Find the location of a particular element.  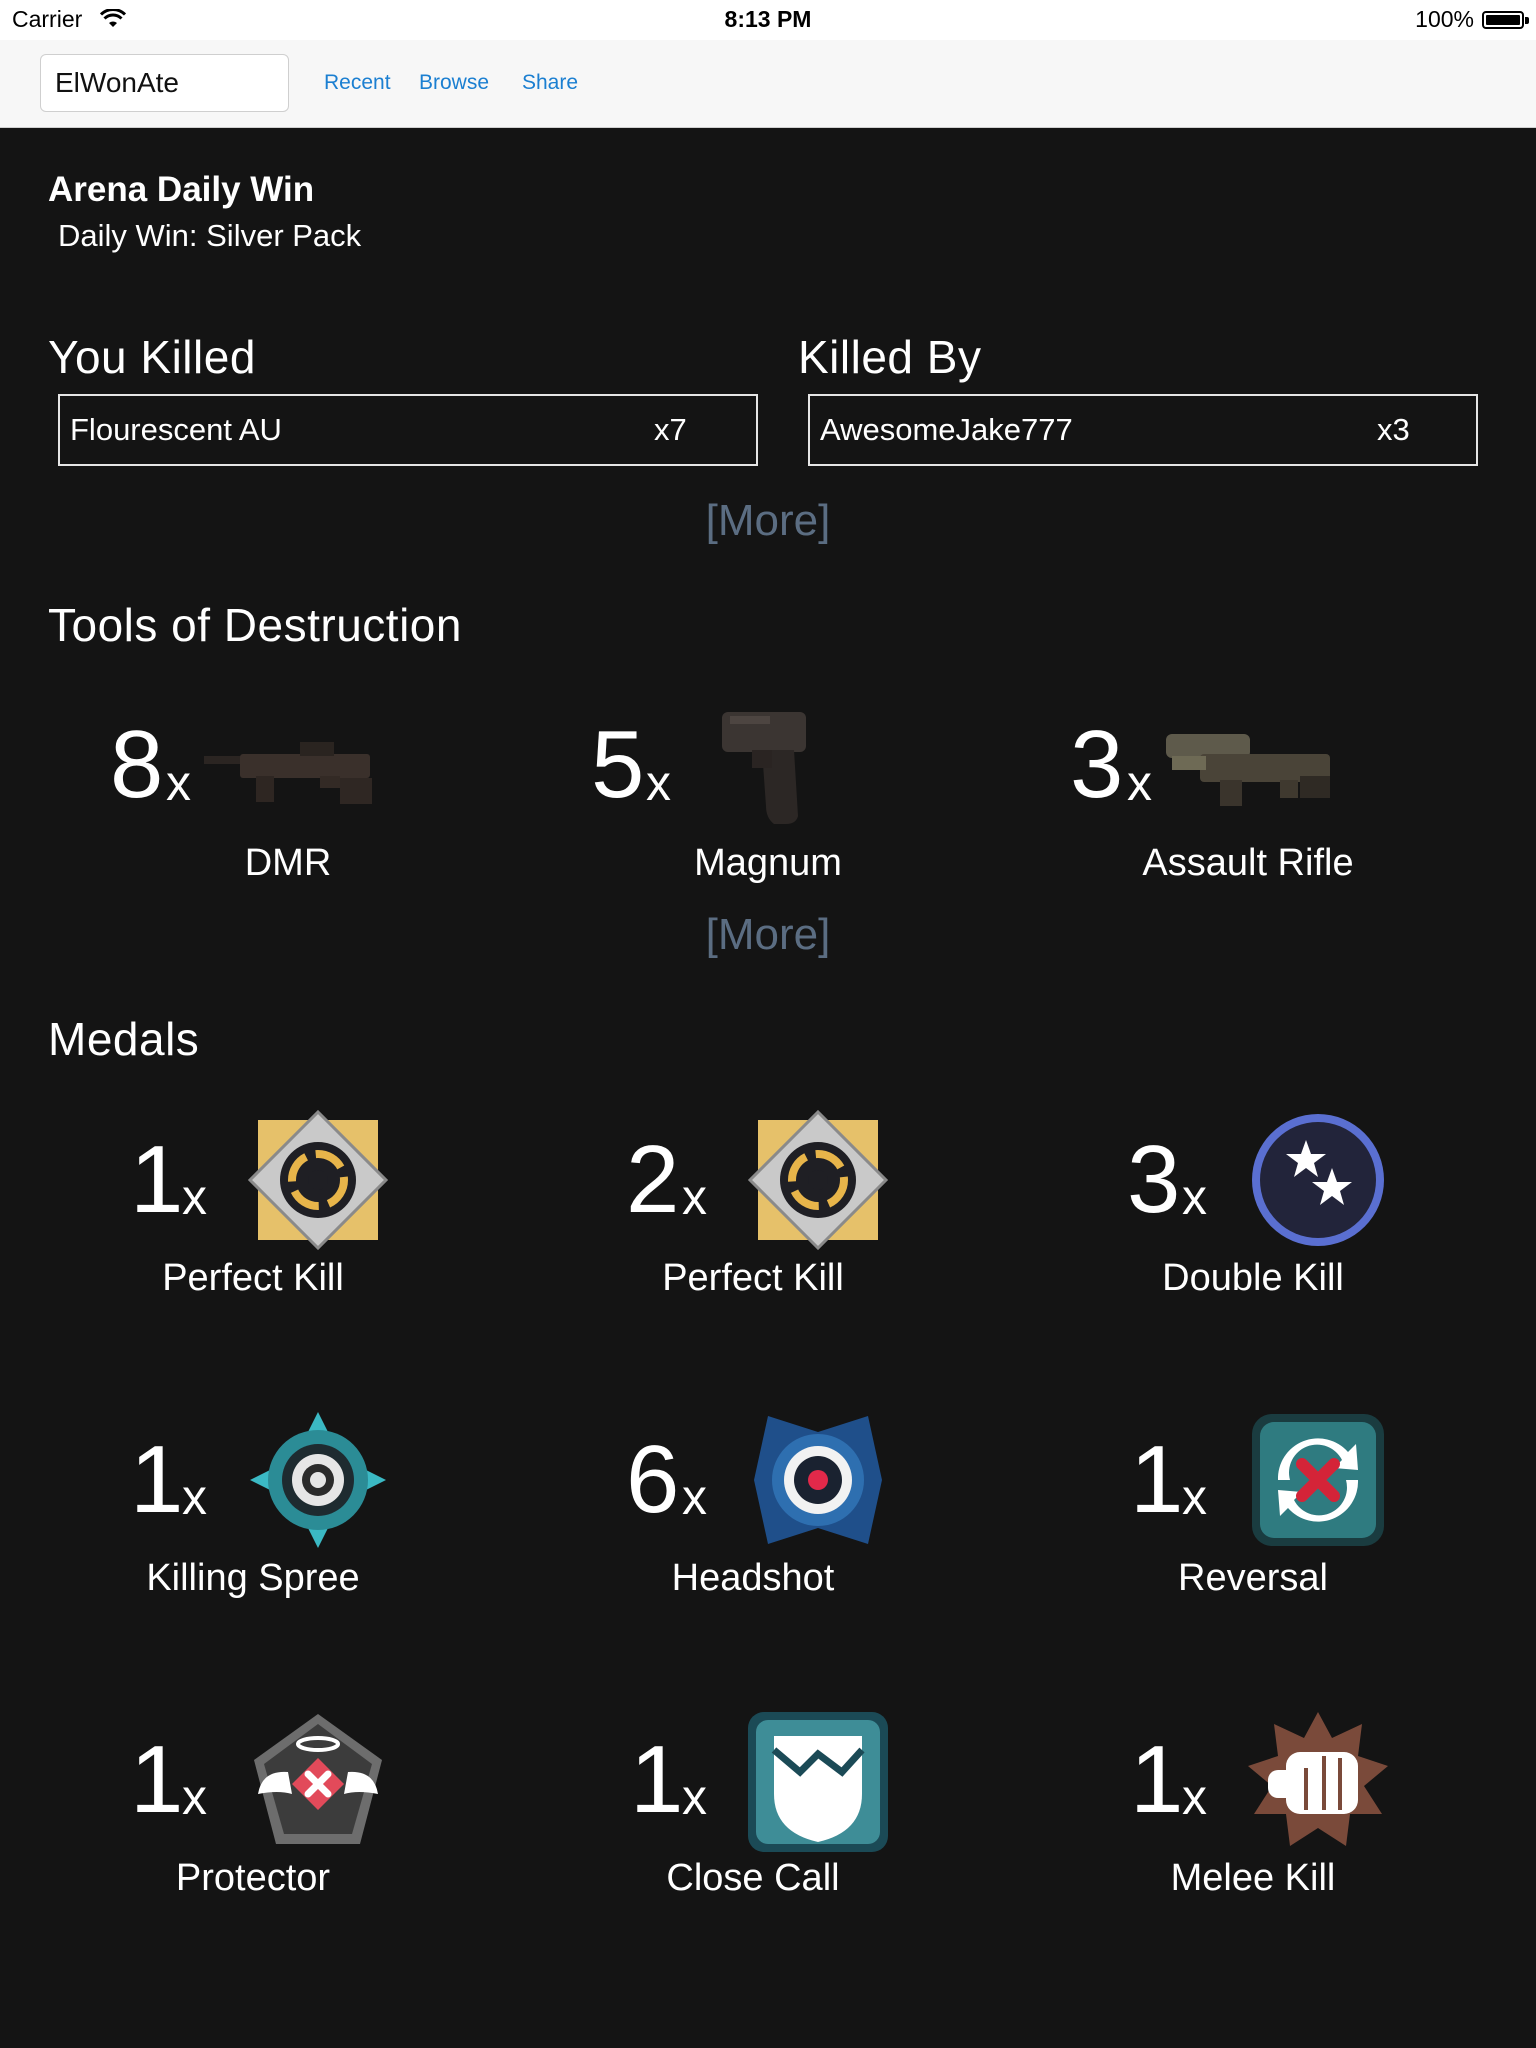

event-subtitle: Daily Win: Silver Pack is located at coordinates (210, 235).